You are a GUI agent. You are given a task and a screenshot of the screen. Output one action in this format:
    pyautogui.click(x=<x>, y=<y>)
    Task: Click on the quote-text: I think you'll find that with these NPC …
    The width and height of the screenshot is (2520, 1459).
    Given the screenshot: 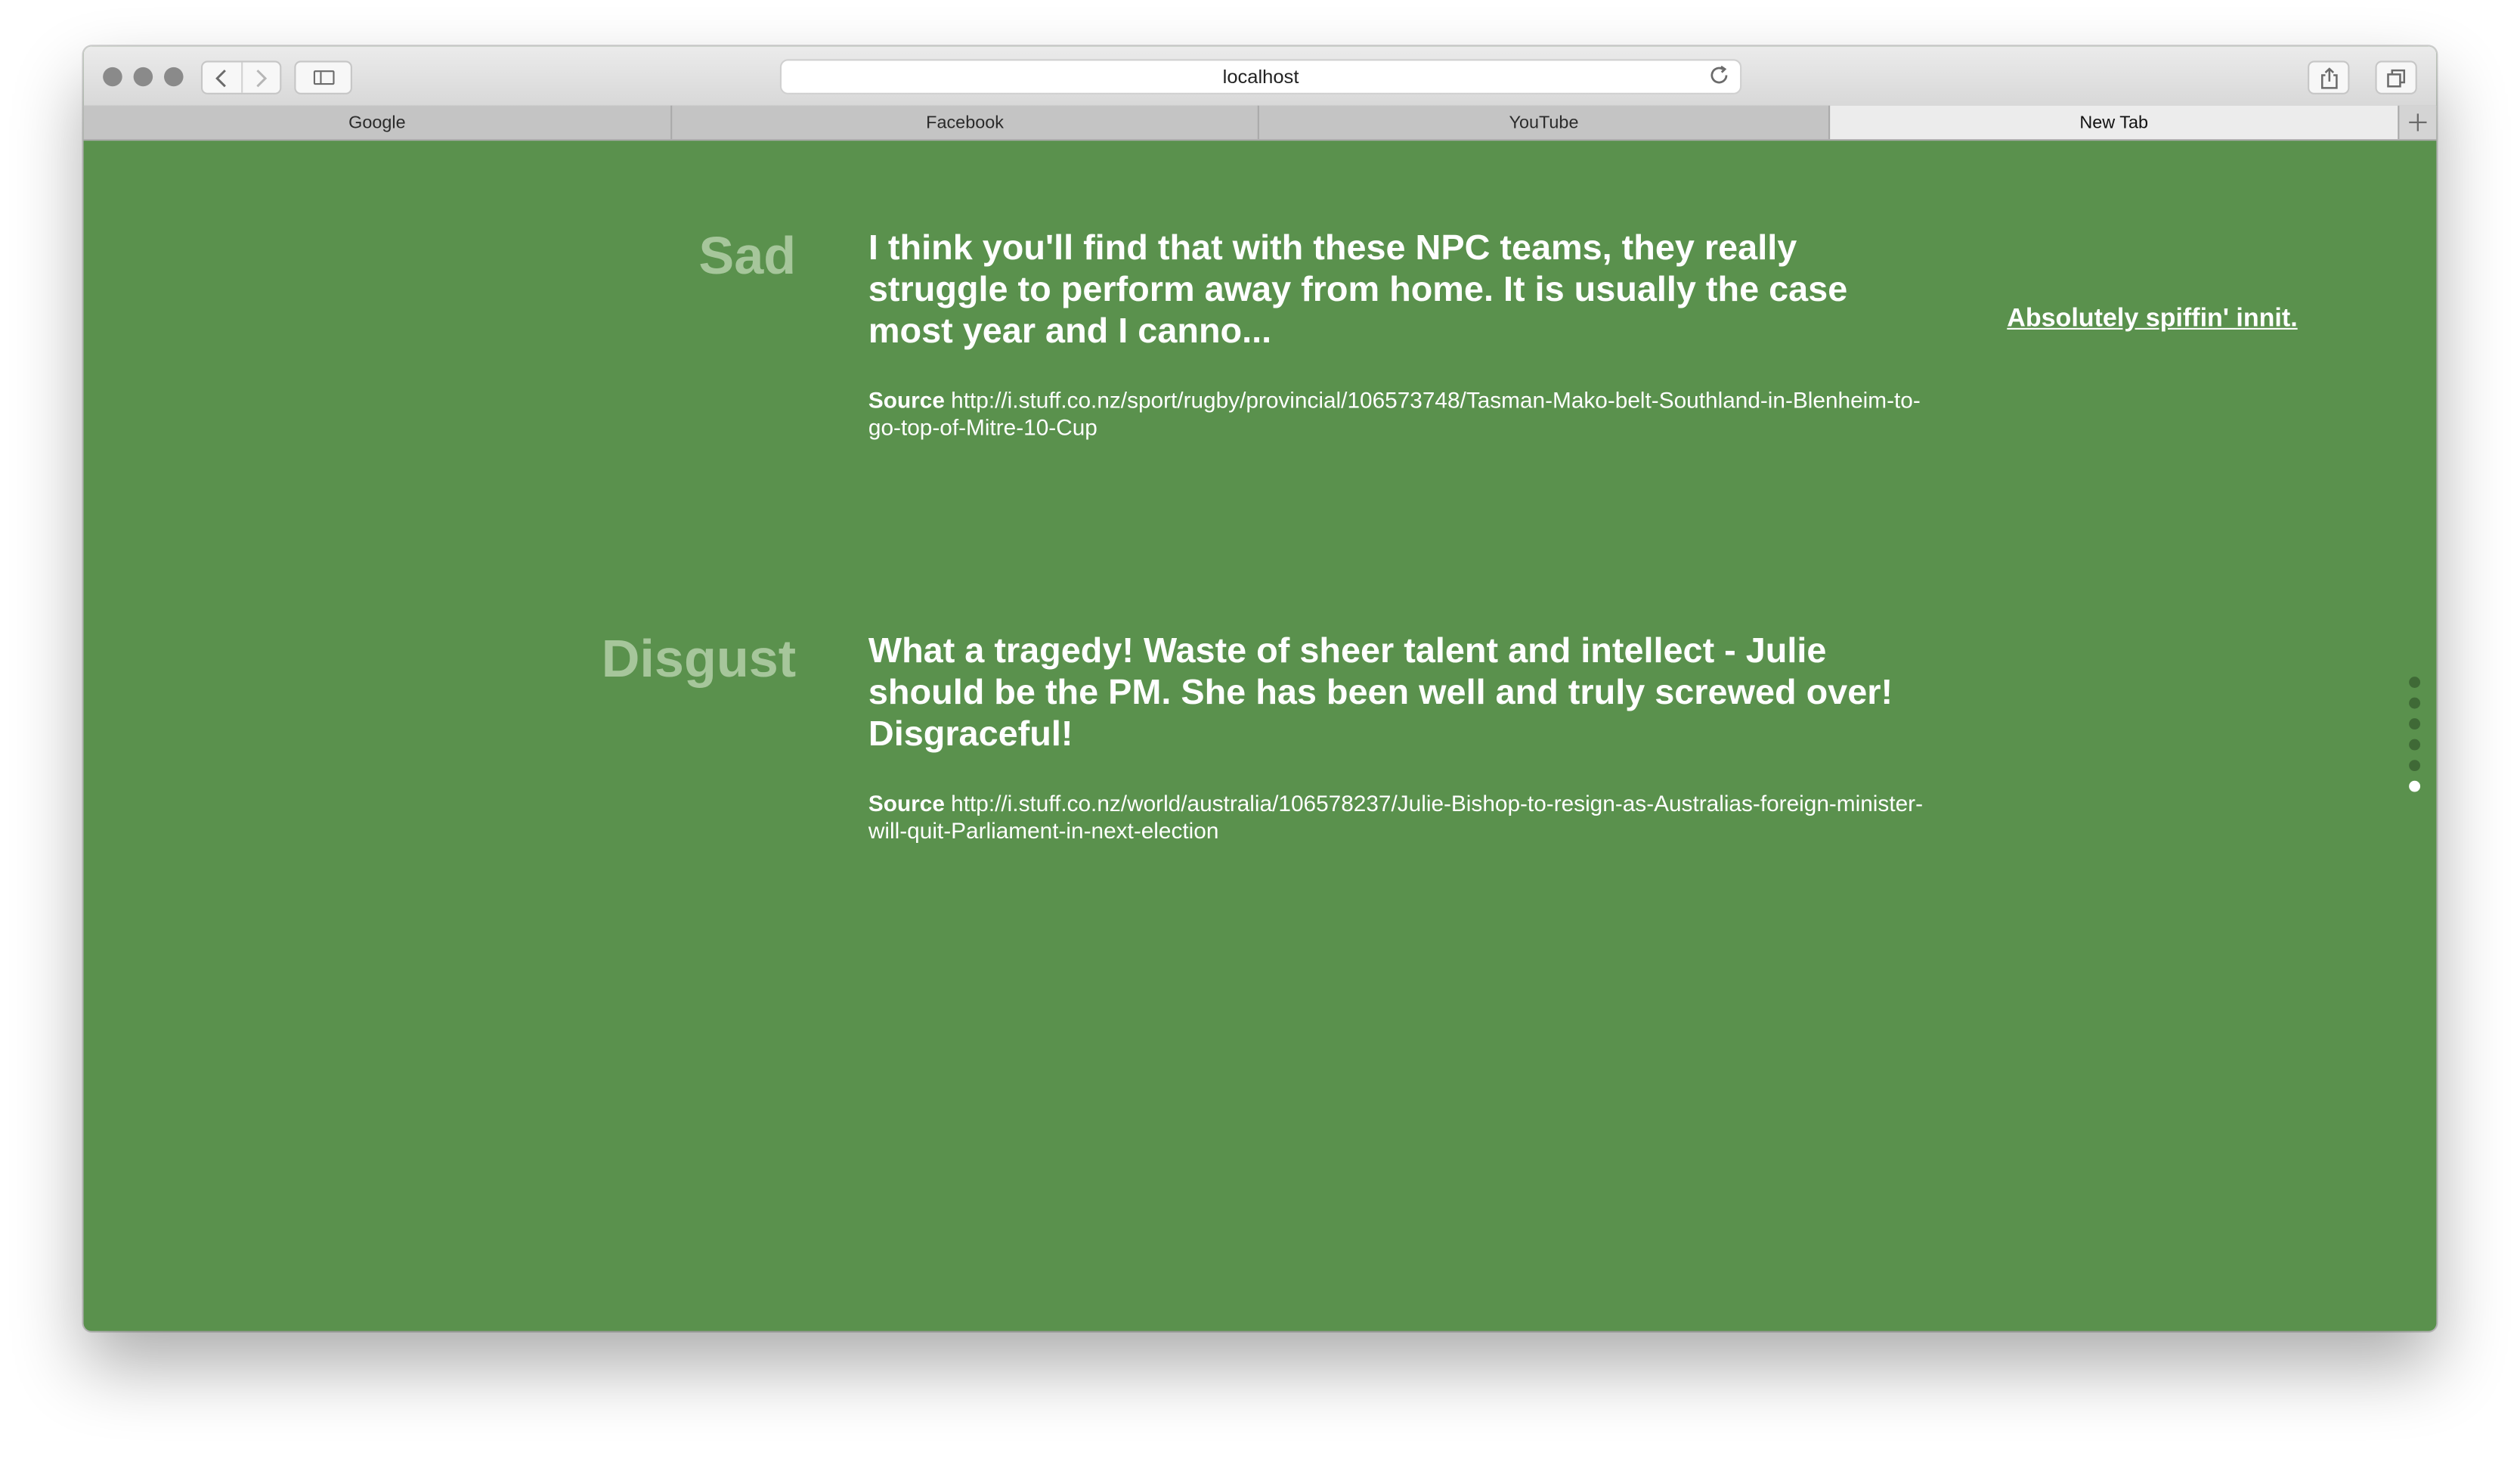 What is the action you would take?
    pyautogui.click(x=1358, y=289)
    